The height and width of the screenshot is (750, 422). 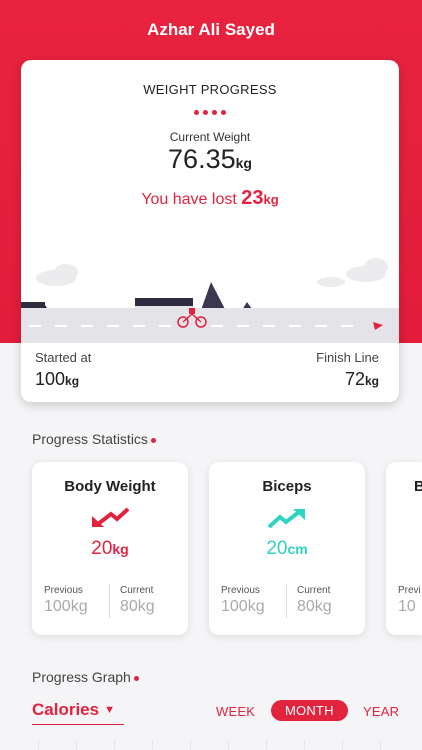 What do you see at coordinates (211, 29) in the screenshot?
I see `user-name: Azhar Ali Sayed` at bounding box center [211, 29].